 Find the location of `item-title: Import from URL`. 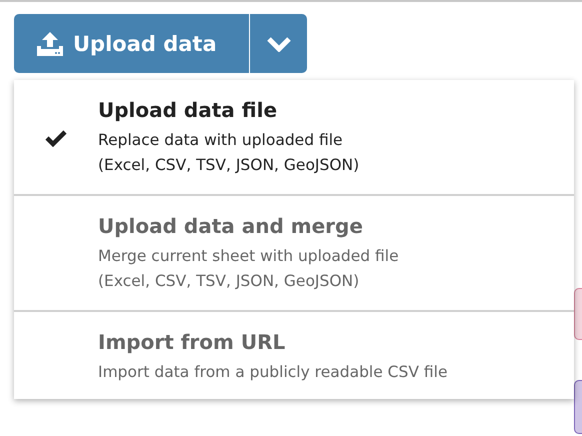

item-title: Import from URL is located at coordinates (192, 342).